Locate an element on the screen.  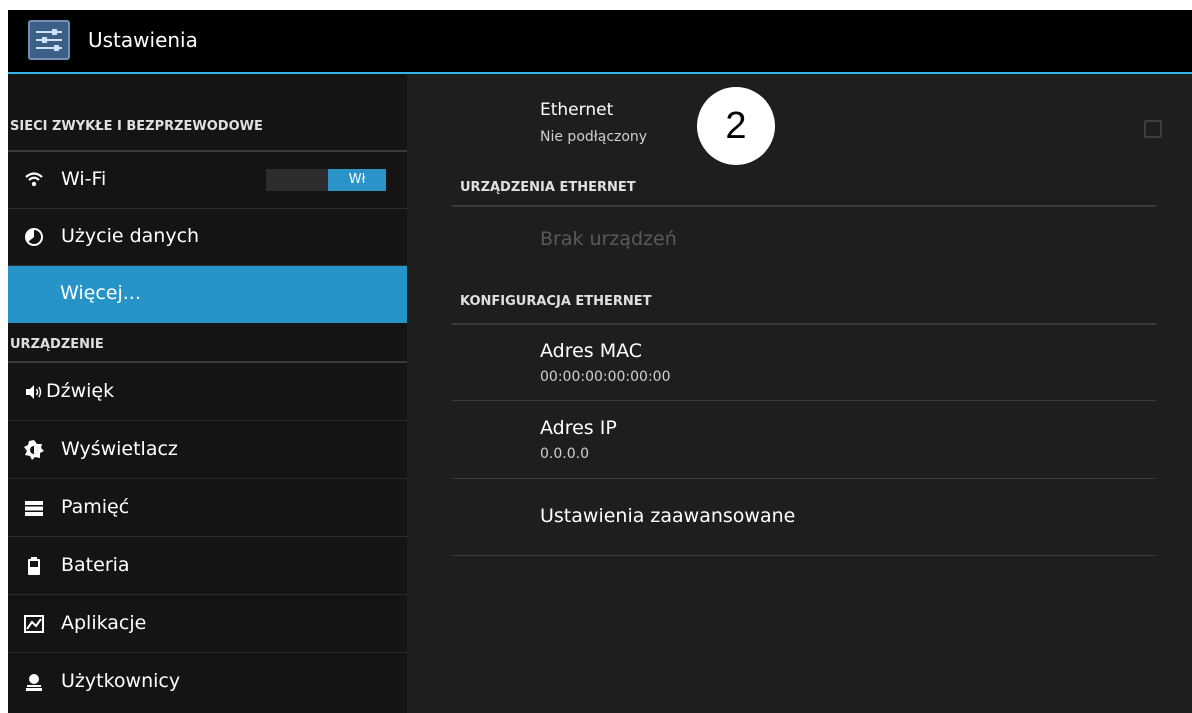
sidebar-item-label: Użytkownicy is located at coordinates (121, 681).